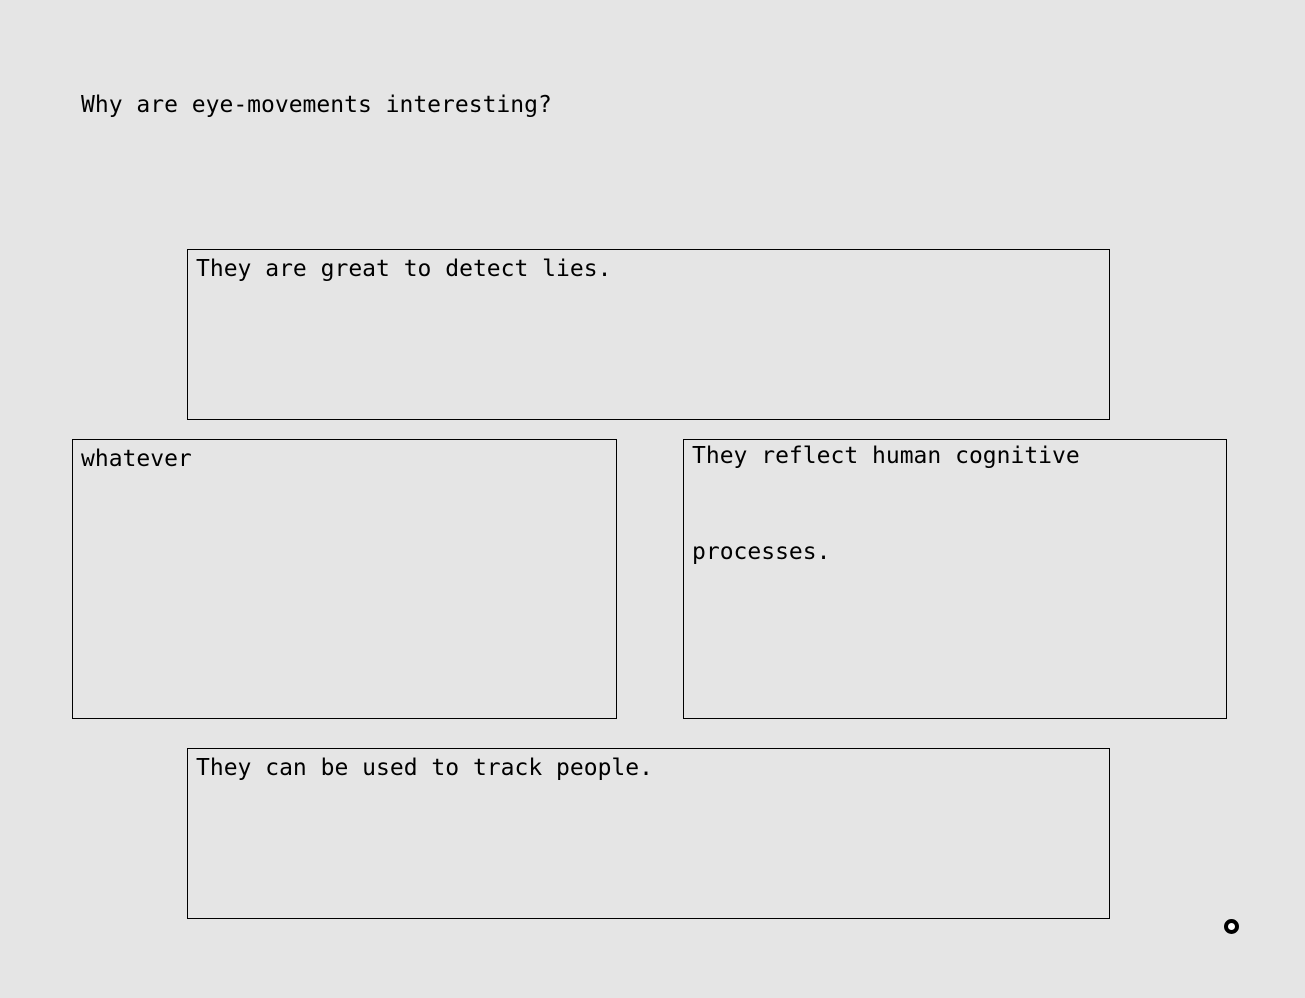 The image size is (1305, 998). I want to click on answer-option-bottom: They can be used to track people., so click(648, 833).